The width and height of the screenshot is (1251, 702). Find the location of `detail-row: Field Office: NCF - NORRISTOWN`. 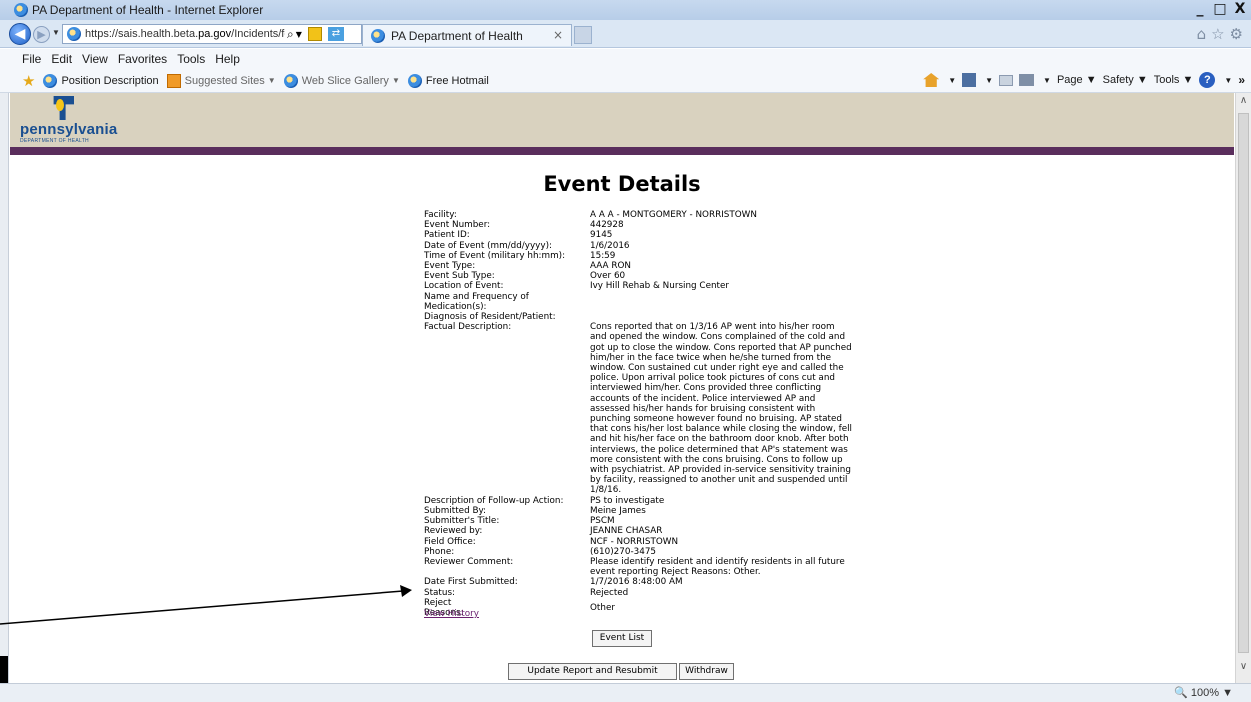

detail-row: Field Office: NCF - NORRISTOWN is located at coordinates (654, 542).